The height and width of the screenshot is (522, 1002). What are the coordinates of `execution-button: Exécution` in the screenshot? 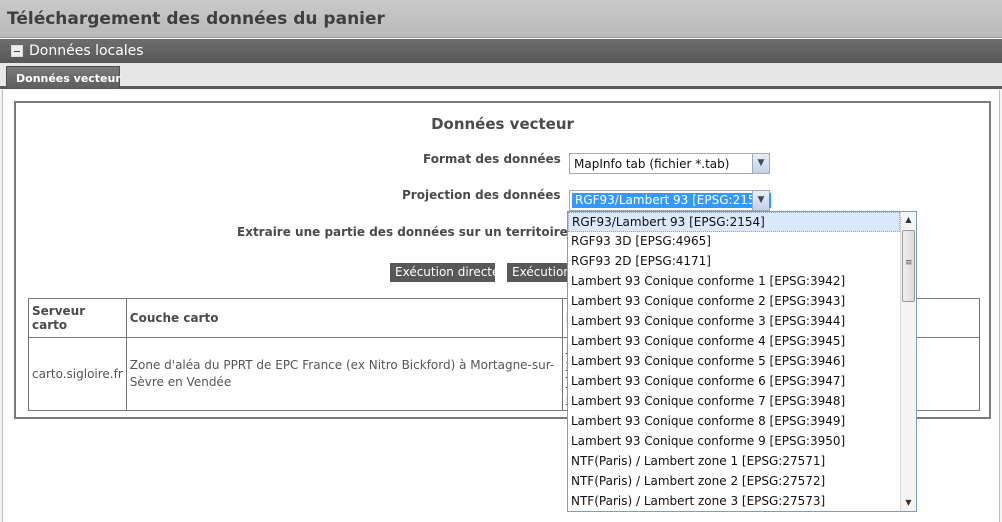 It's located at (538, 272).